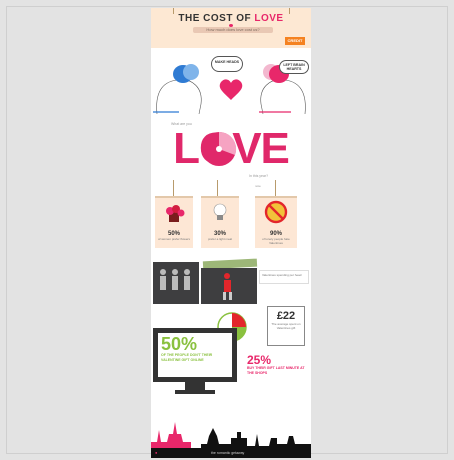 The image size is (454, 460). I want to click on bubble-left: MAKE HEADS, so click(227, 64).